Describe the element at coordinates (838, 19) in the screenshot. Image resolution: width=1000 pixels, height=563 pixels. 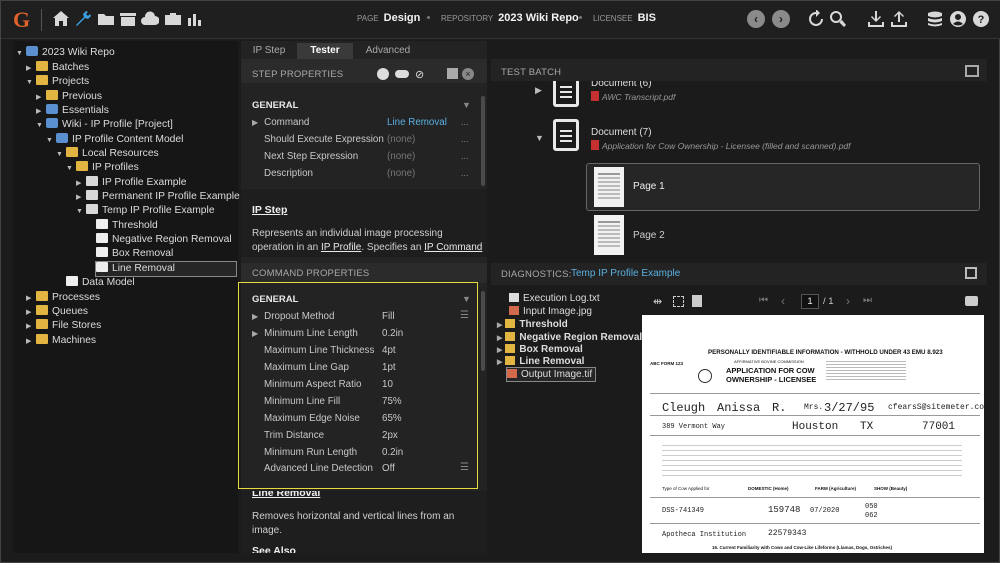
I see `search-icon` at that location.